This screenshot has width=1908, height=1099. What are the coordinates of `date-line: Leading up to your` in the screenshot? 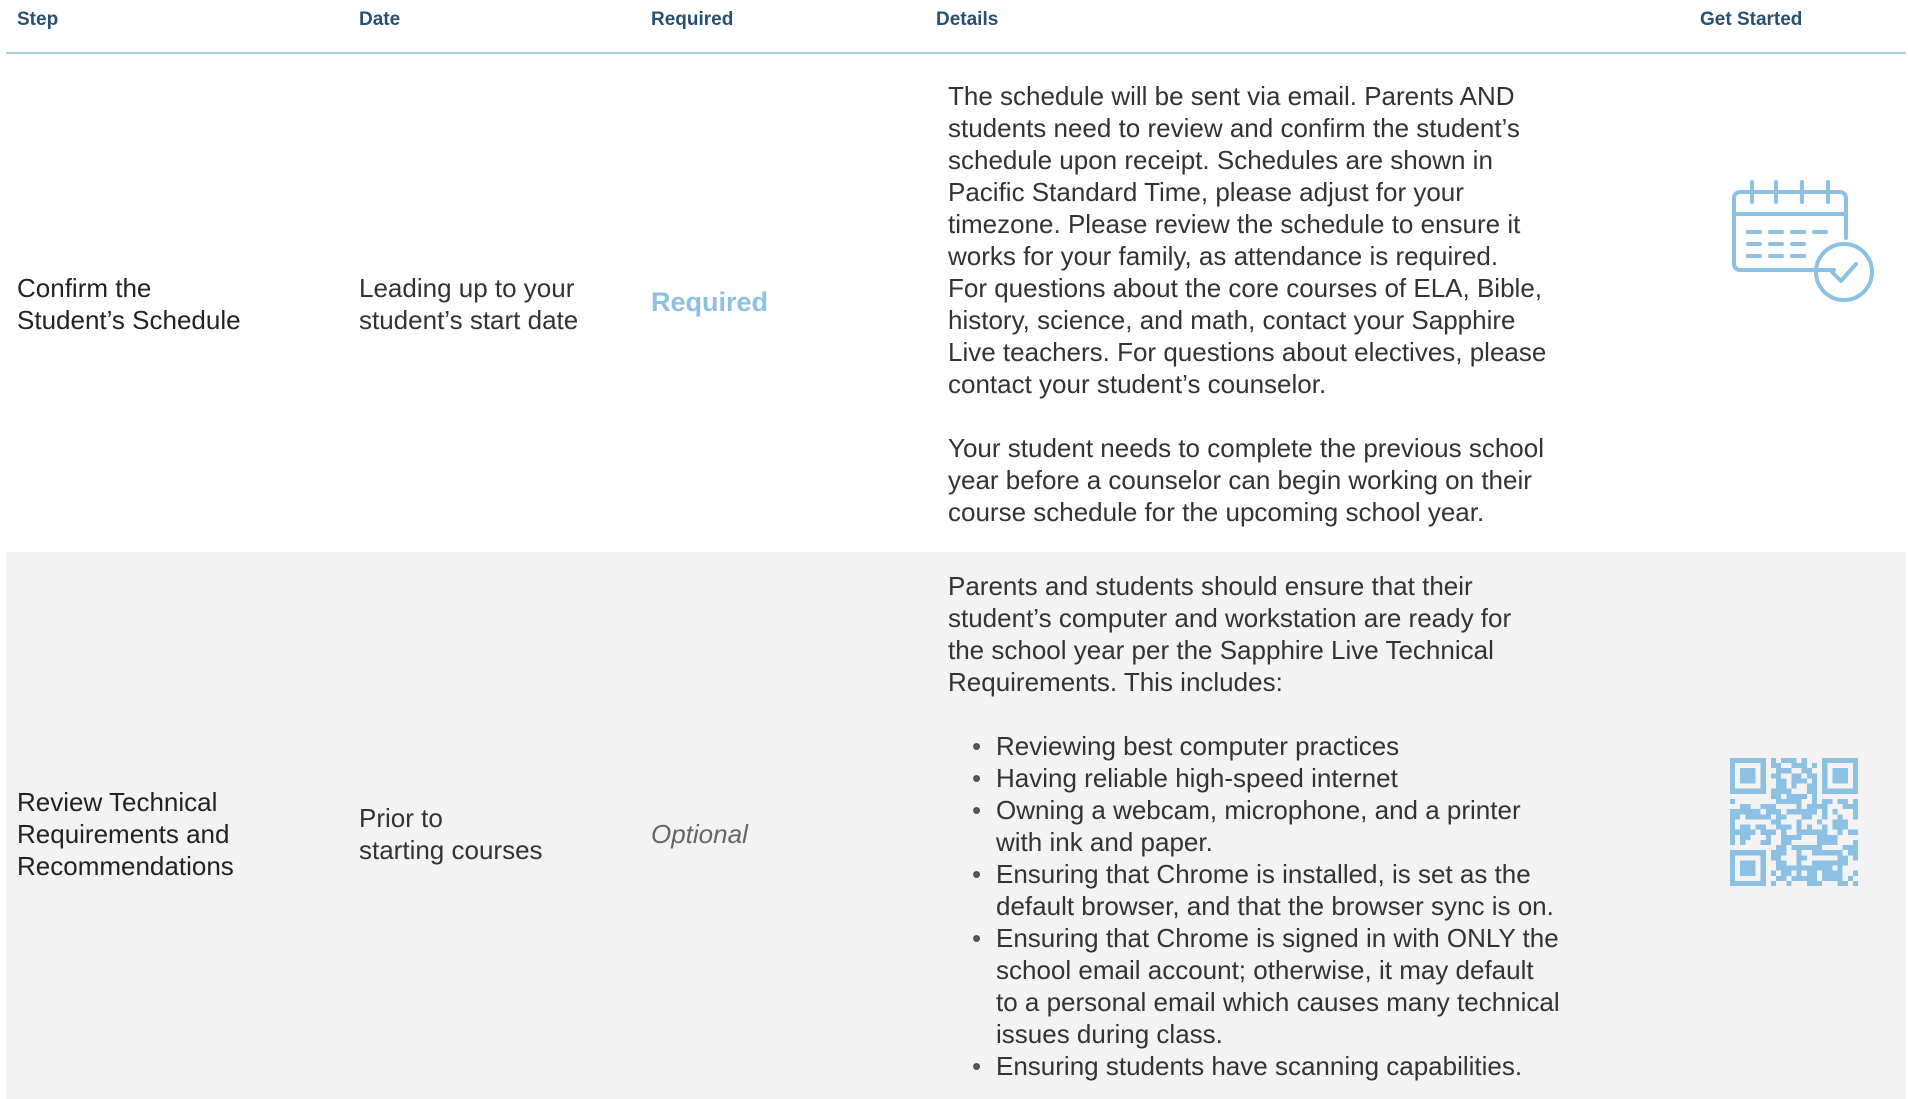 It's located at (467, 288).